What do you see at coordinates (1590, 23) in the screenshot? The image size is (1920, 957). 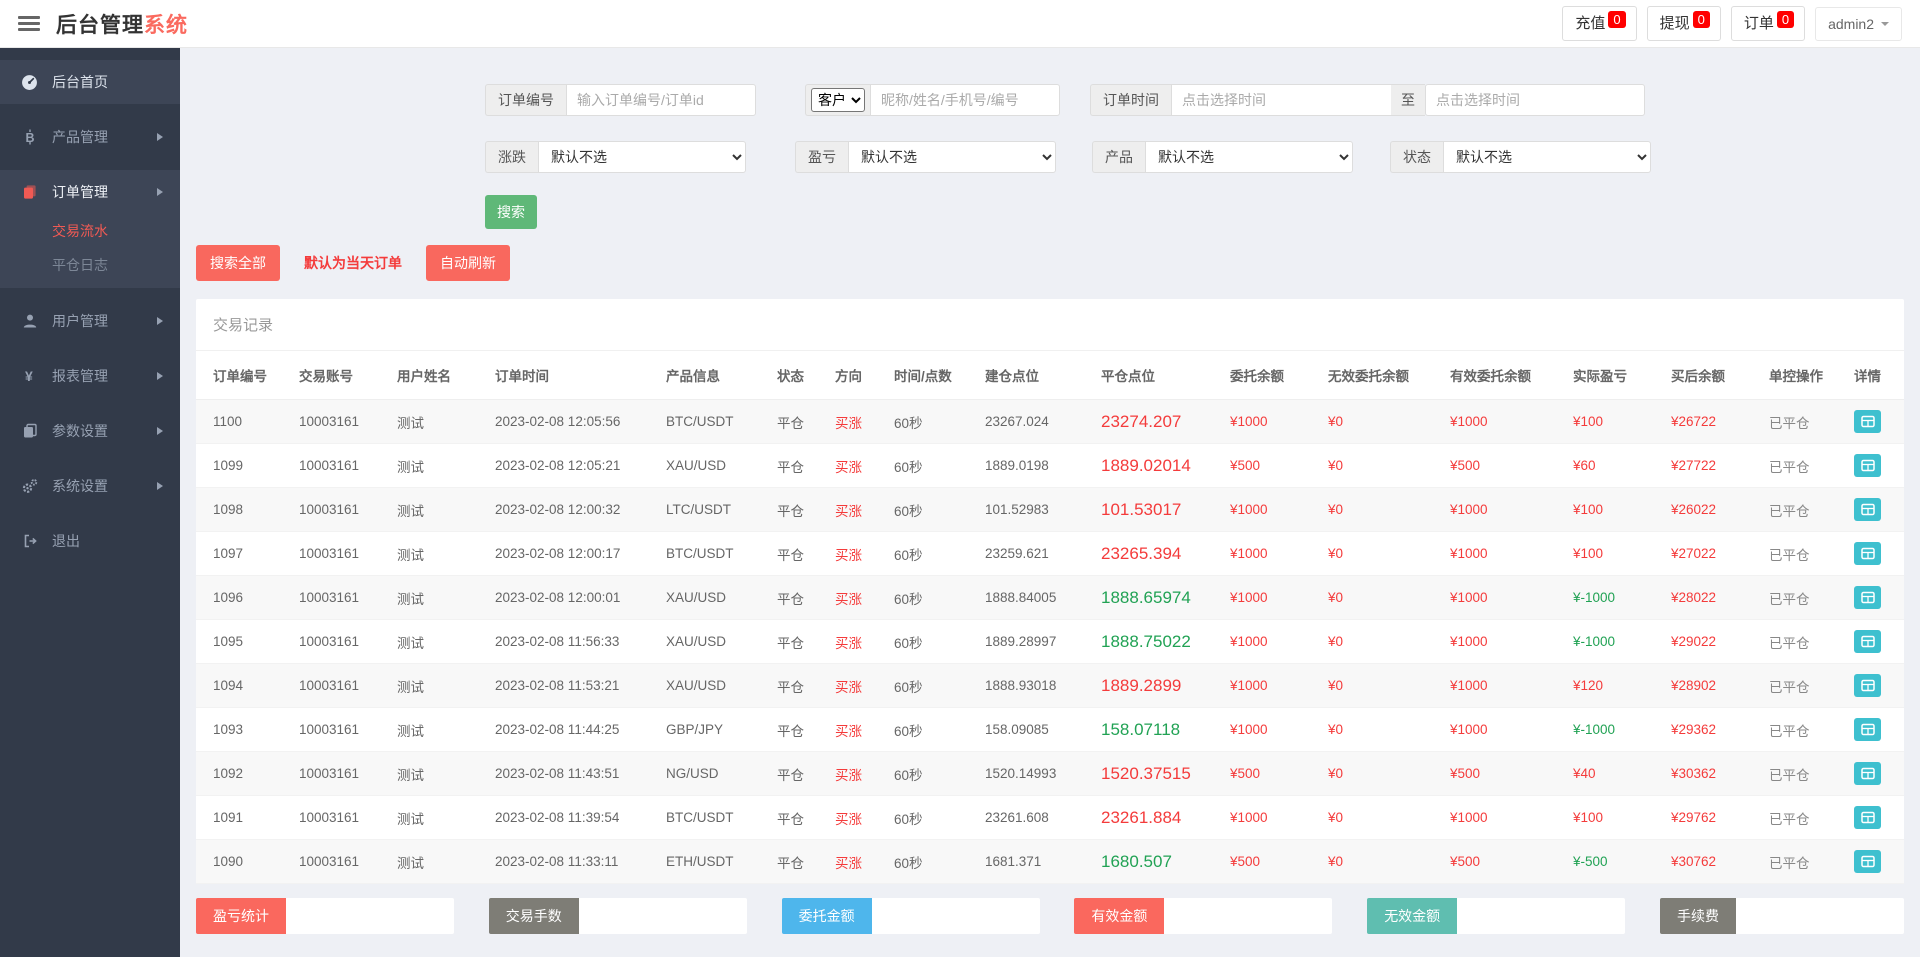 I see `badge-label: 充值` at bounding box center [1590, 23].